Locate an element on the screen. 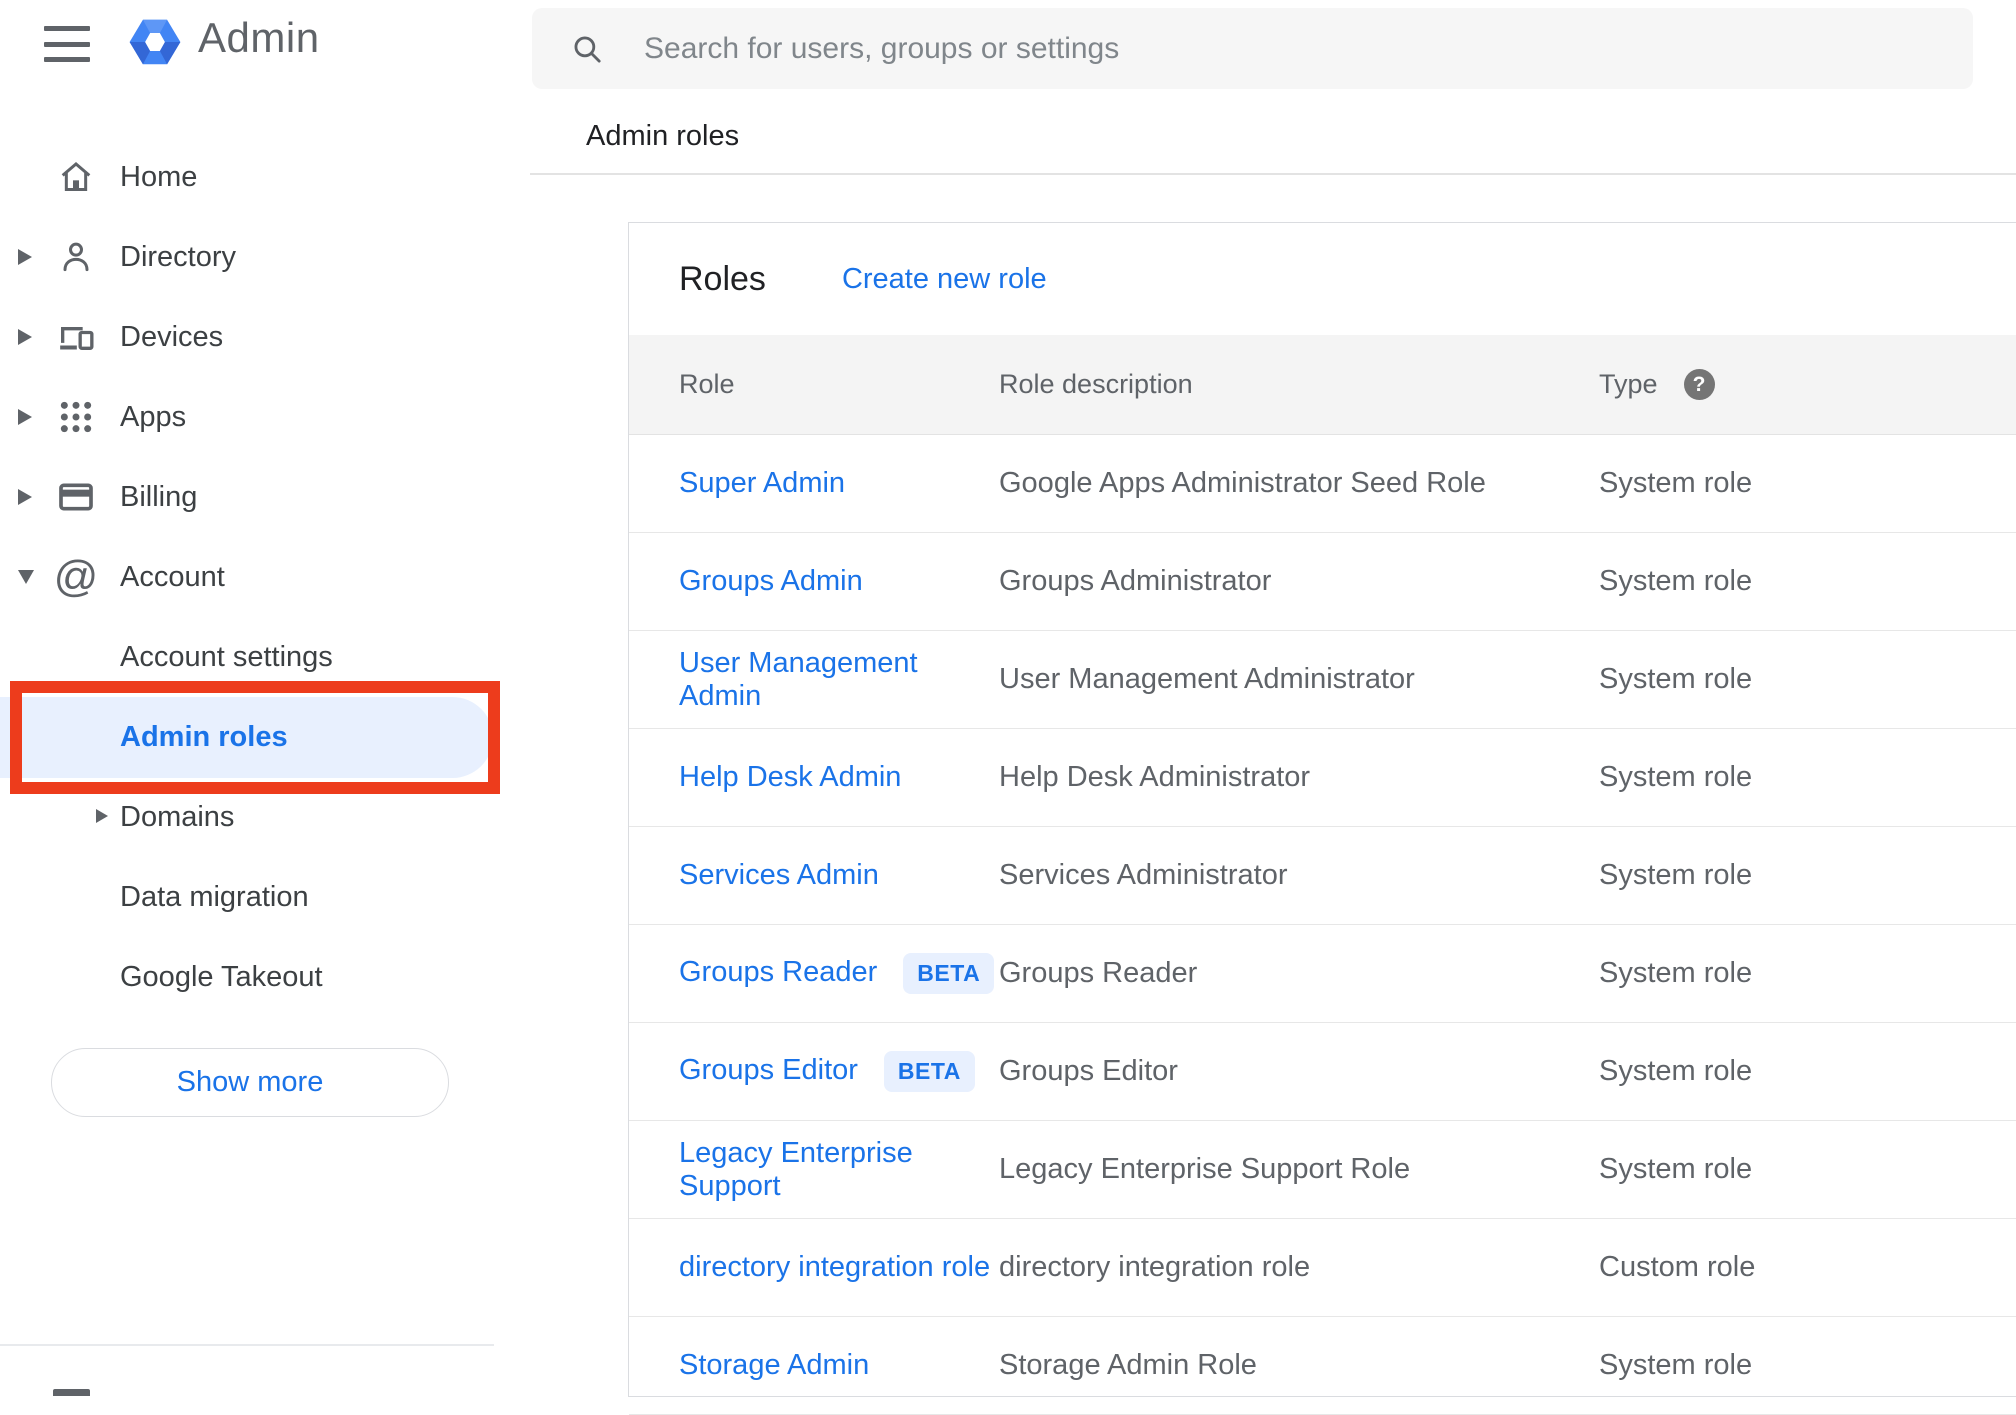 This screenshot has width=2016, height=1415. column-header-type-label: Type is located at coordinates (1628, 384).